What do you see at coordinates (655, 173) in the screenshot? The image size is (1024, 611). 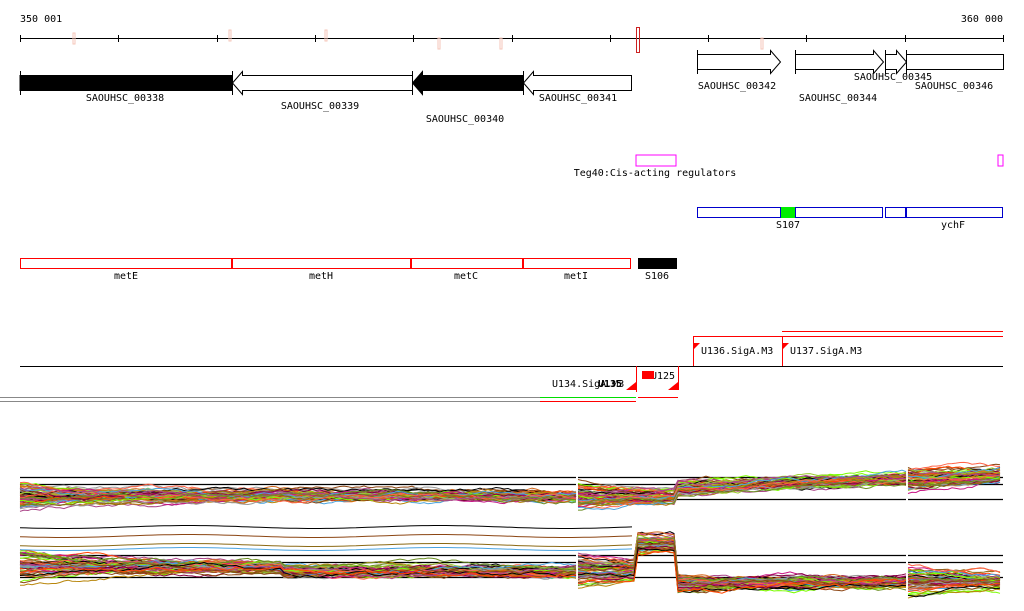 I see `regulator-label: Teg40:Cis-acting regulators` at bounding box center [655, 173].